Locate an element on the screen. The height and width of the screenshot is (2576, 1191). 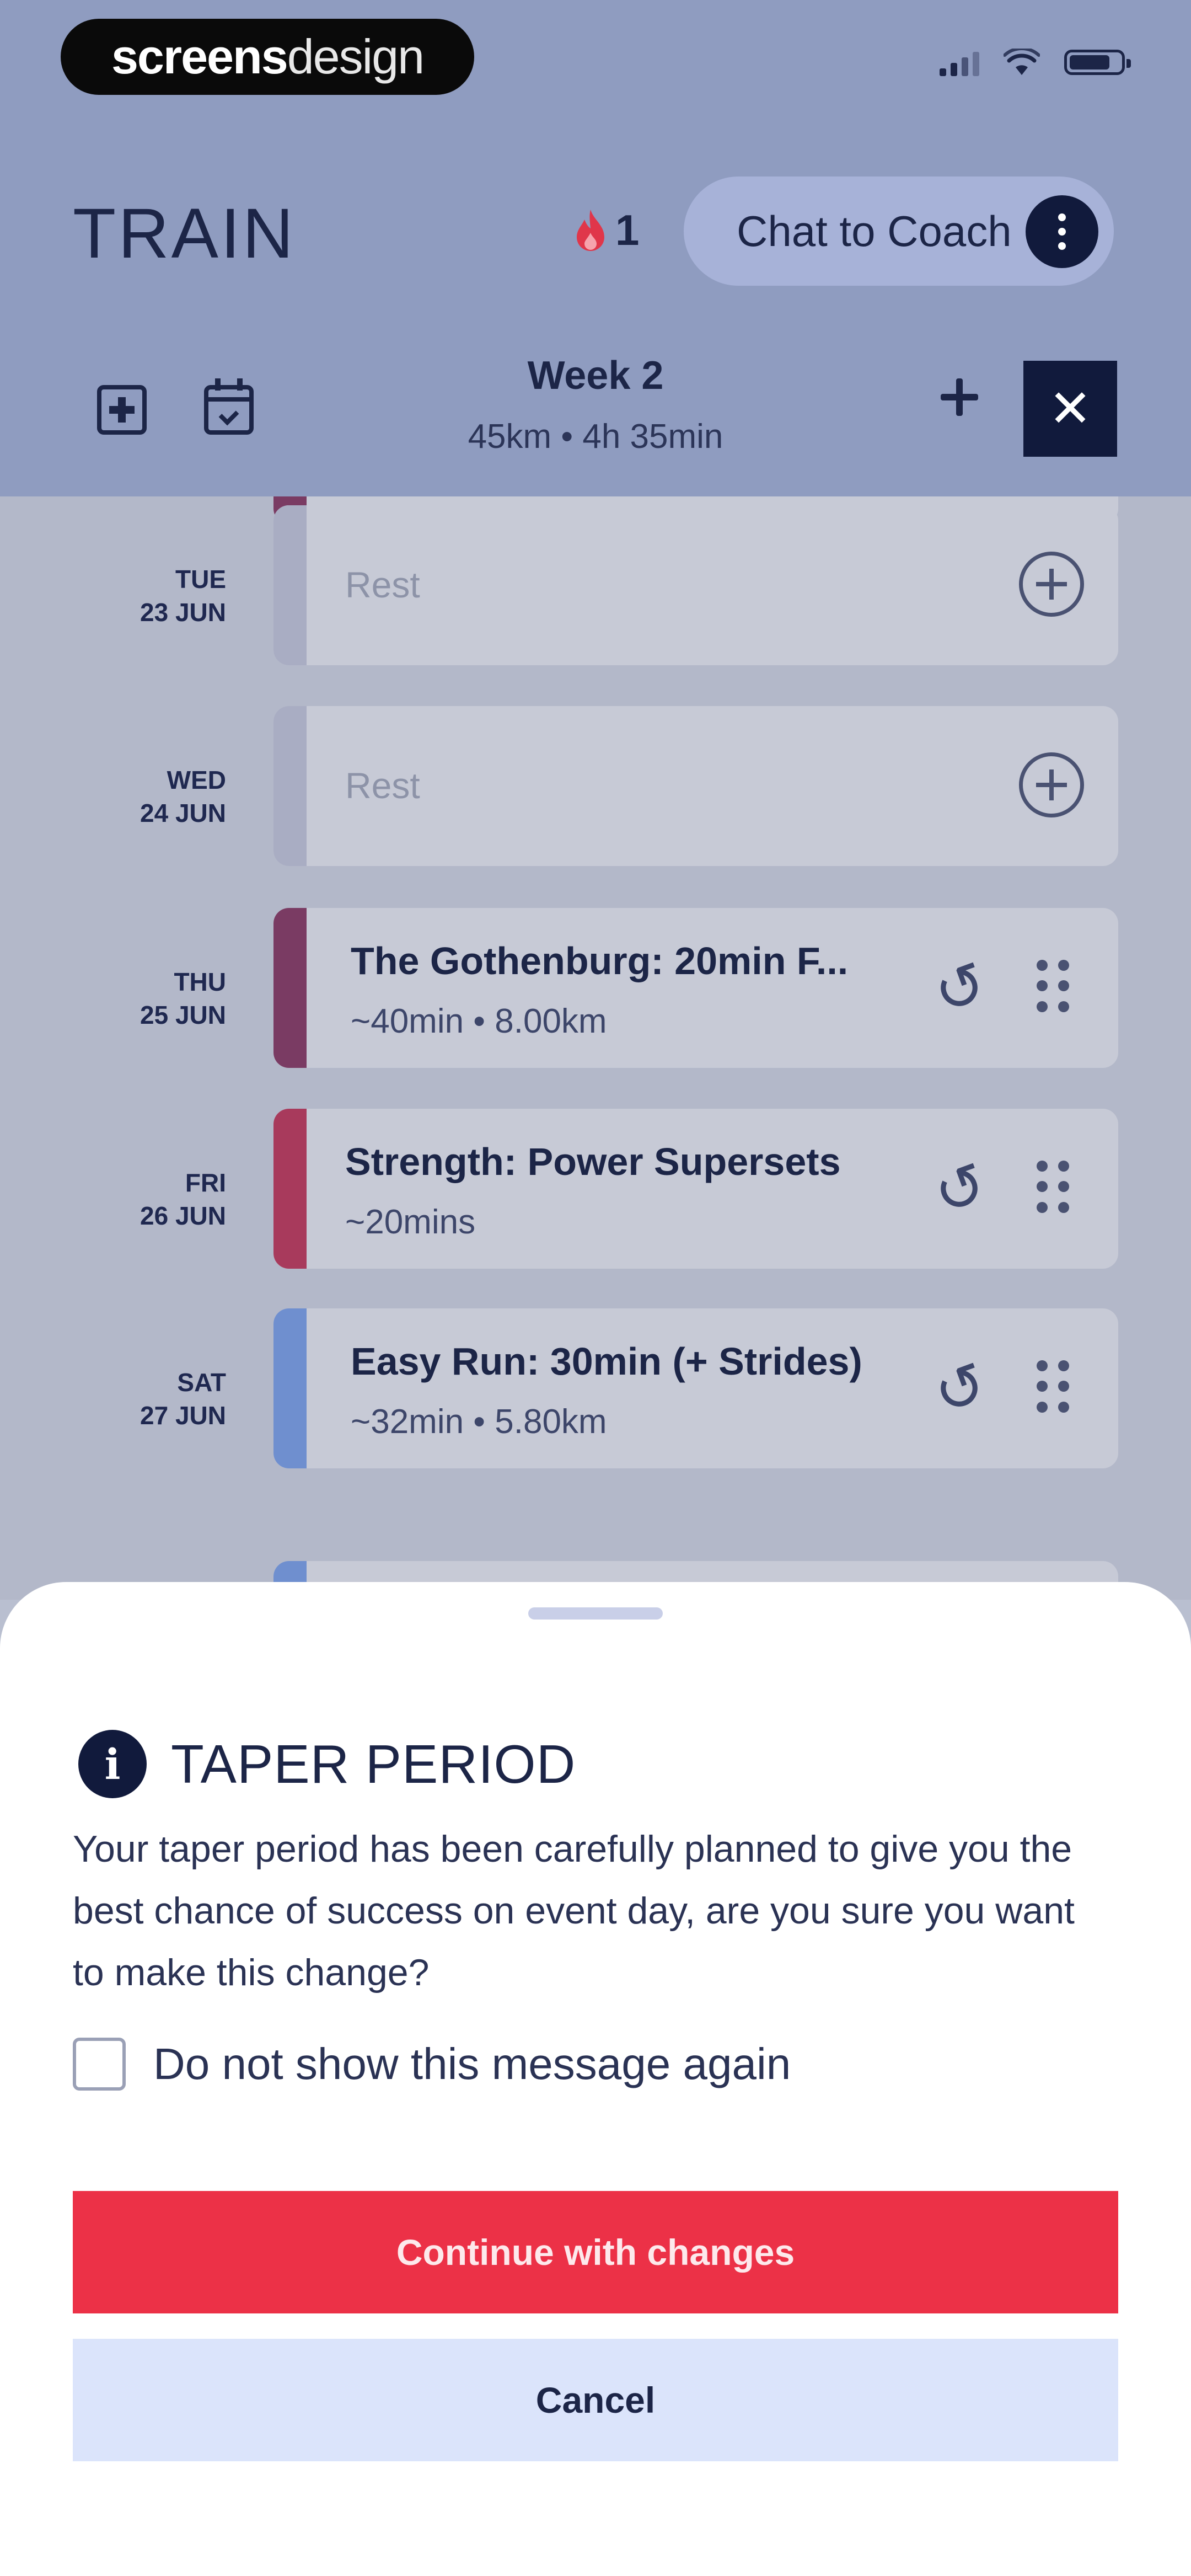
continue-with-changes-button: Continue with changes is located at coordinates (595, 2252).